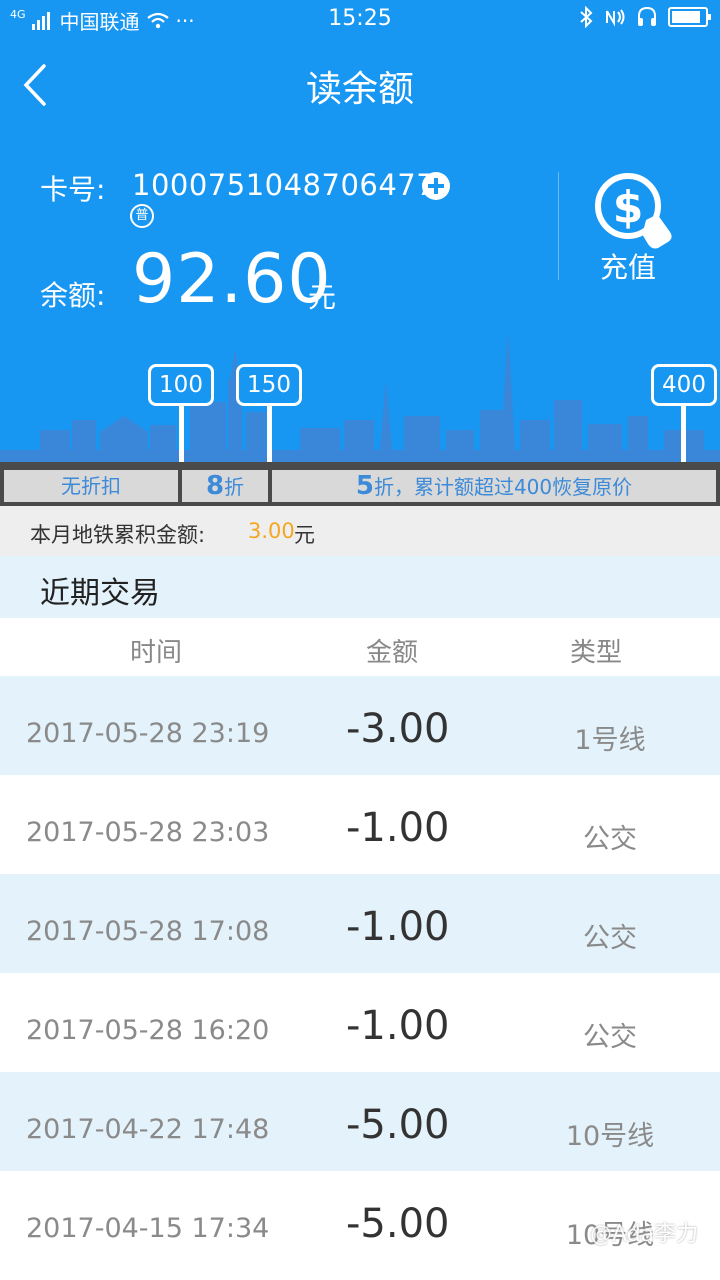 Image resolution: width=720 pixels, height=1280 pixels. I want to click on monthly-label: 本月地铁累积金额:, so click(118, 535).